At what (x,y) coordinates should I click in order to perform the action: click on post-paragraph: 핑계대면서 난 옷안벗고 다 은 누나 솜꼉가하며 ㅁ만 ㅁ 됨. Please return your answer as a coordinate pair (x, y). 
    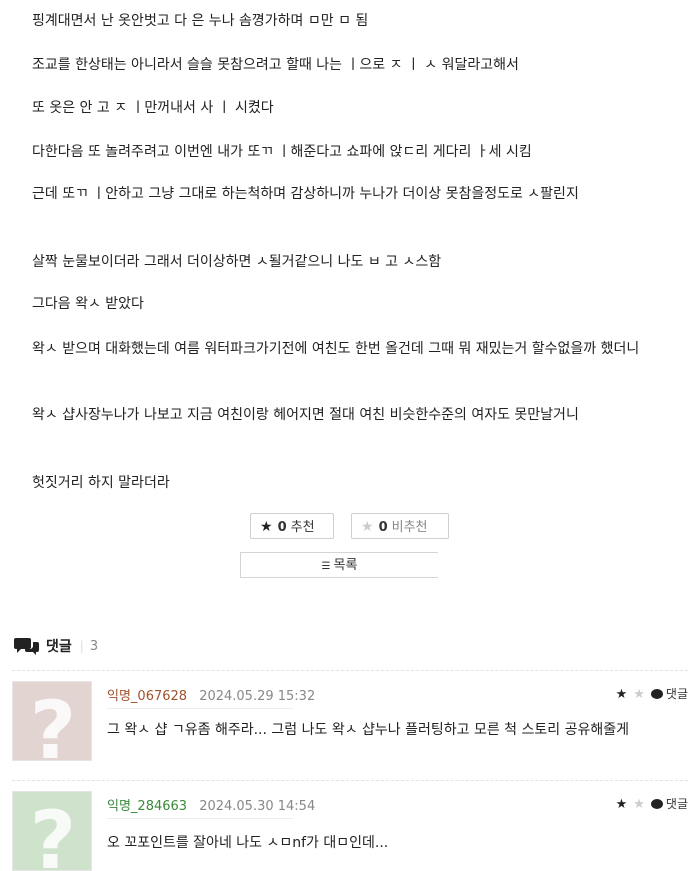
    Looking at the image, I should click on (200, 21).